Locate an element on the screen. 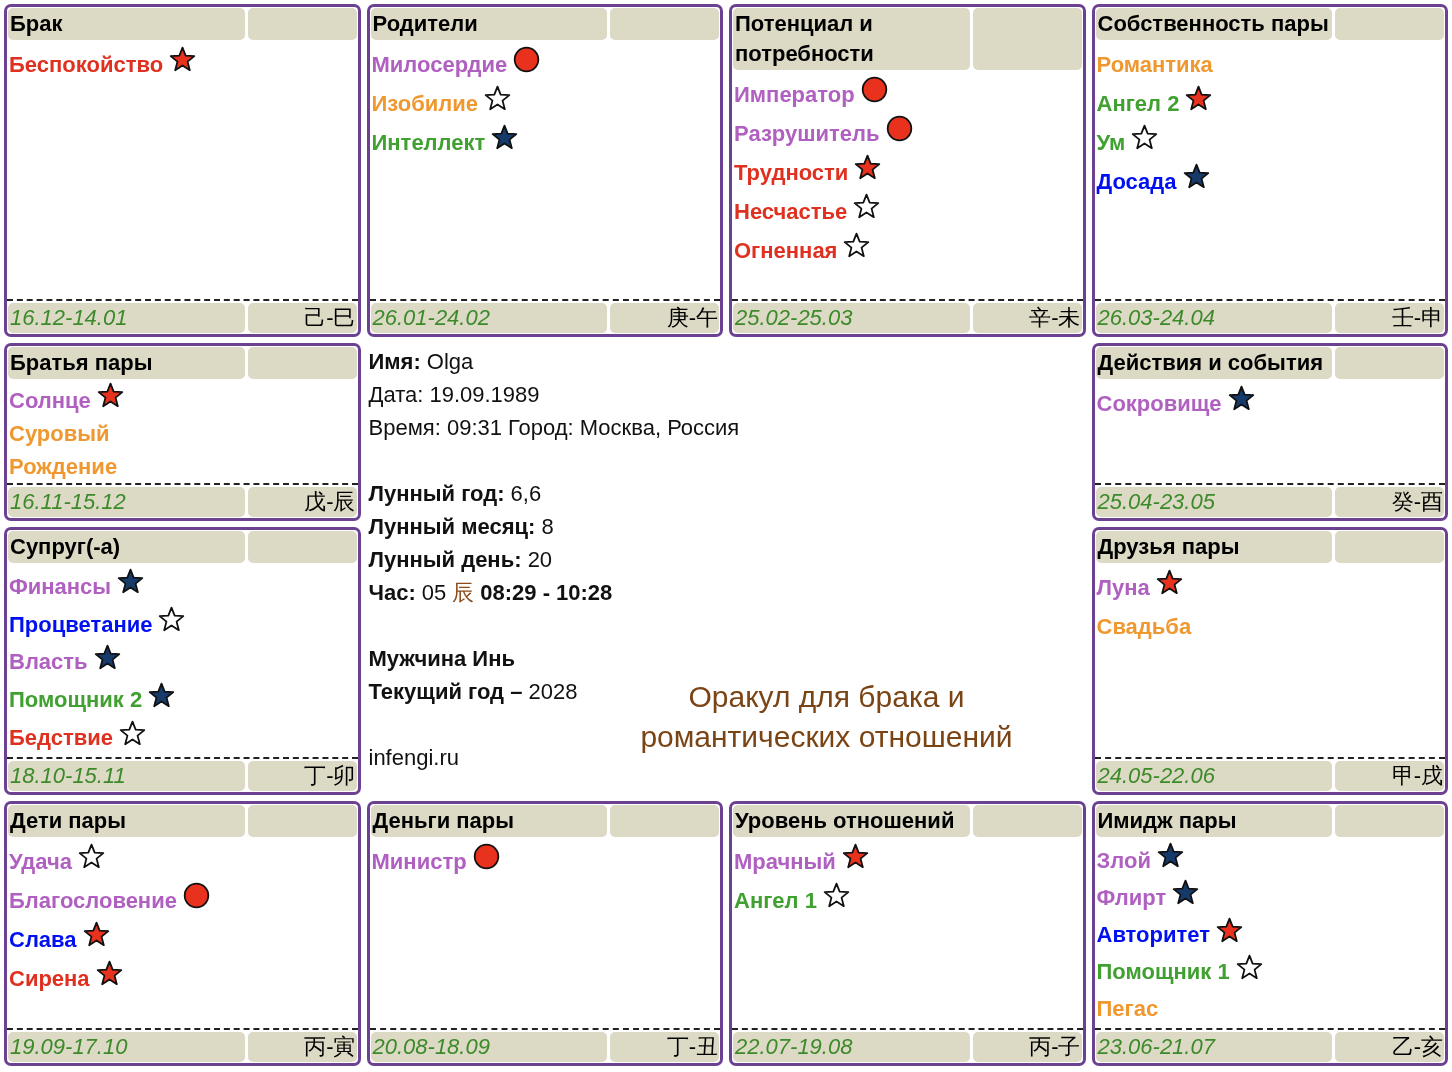 This screenshot has height=1072, width=1452. palace-title: Друзья пары is located at coordinates (1214, 547).